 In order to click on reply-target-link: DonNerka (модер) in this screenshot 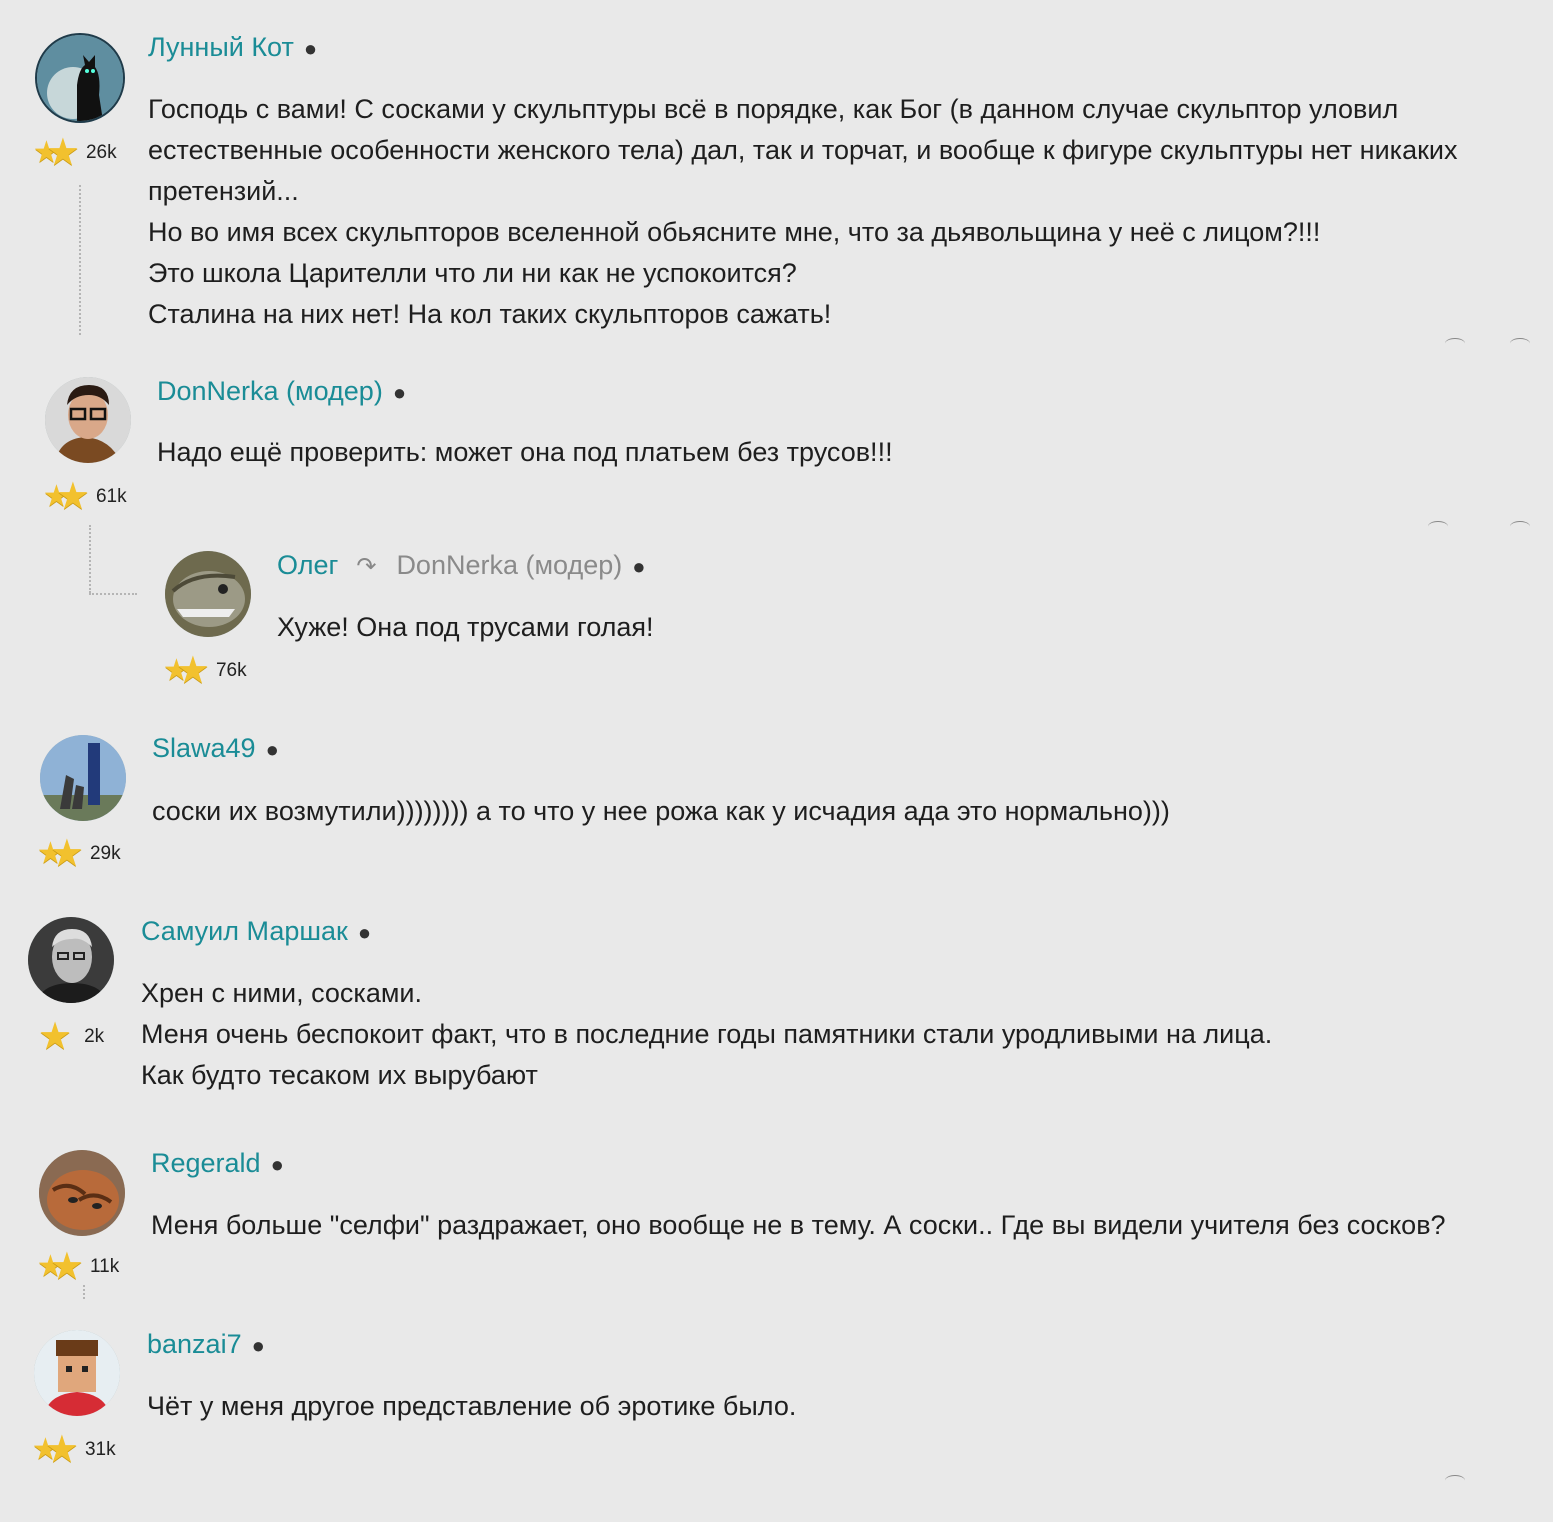, I will do `click(509, 565)`.